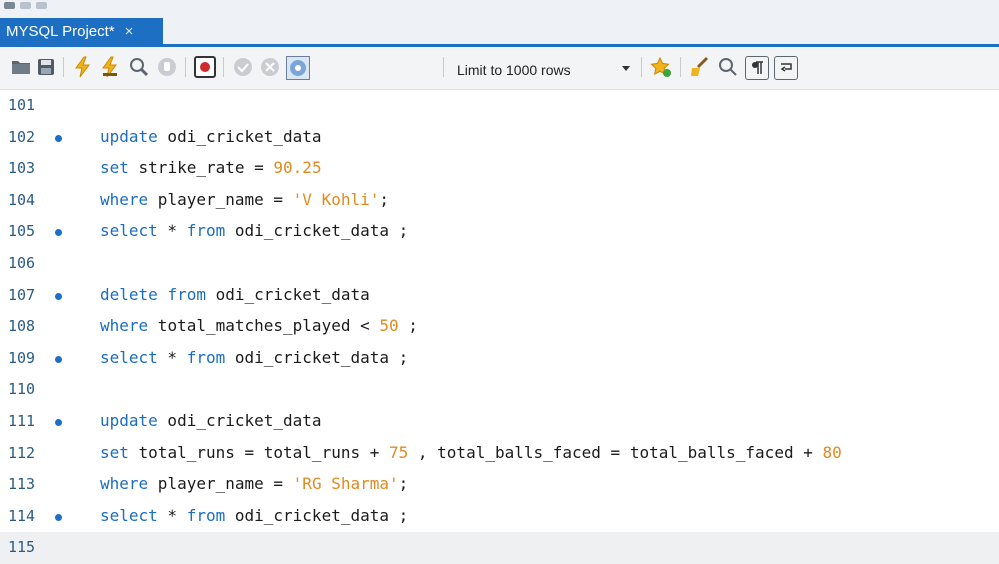 The width and height of the screenshot is (999, 564). I want to click on autocommit-toggle-icon, so click(298, 68).